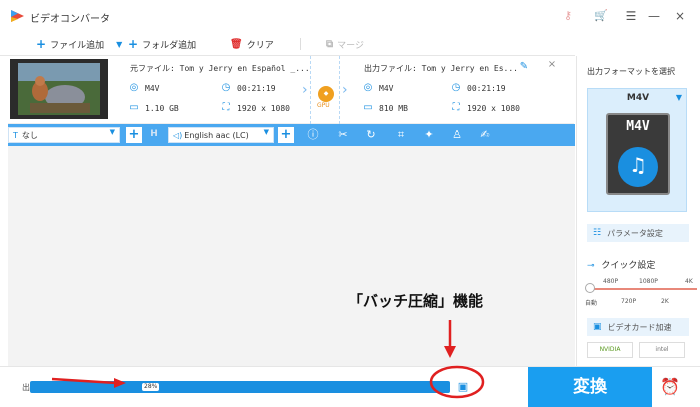 This screenshot has width=700, height=407. What do you see at coordinates (350, 16) in the screenshot?
I see `title-bar: ビデオコンバータ ⚷ 🛒 ☰ — ×` at bounding box center [350, 16].